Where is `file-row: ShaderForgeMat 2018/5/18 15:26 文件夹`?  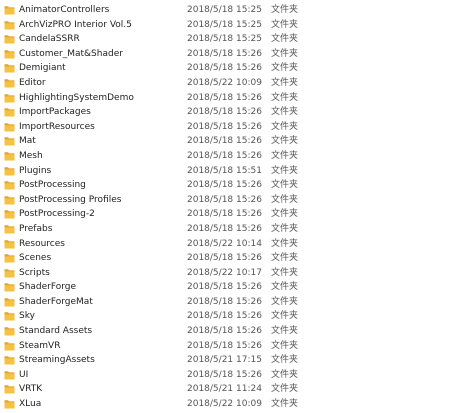 file-row: ShaderForgeMat 2018/5/18 15:26 文件夹 is located at coordinates (237, 302).